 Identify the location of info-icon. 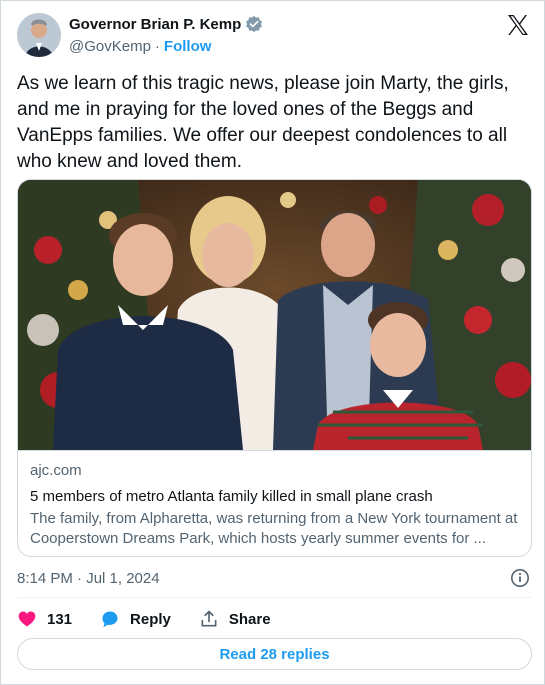
(520, 578).